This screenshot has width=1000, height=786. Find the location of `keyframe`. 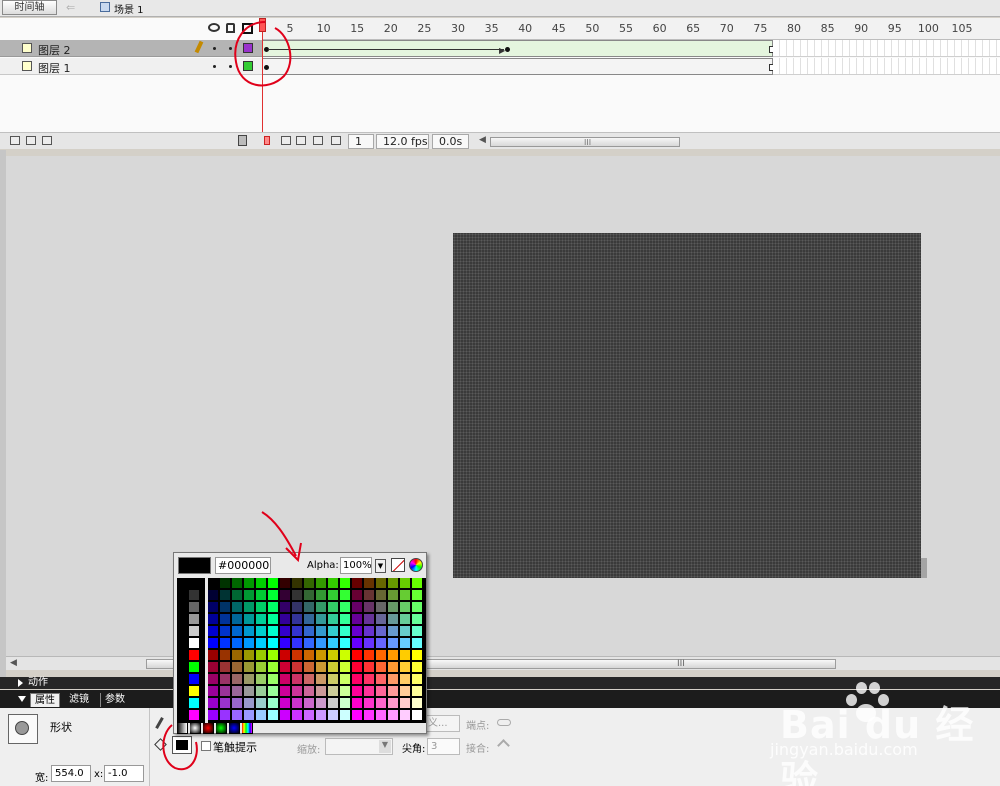

keyframe is located at coordinates (507, 49).